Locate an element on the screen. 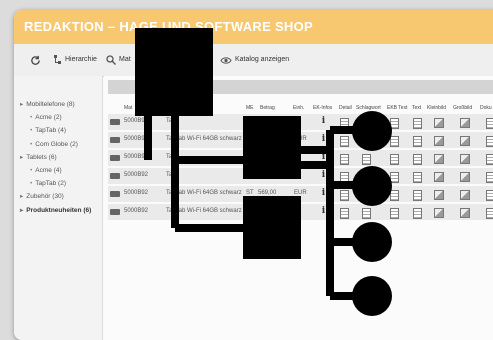  hierarchy-icon is located at coordinates (57, 59).